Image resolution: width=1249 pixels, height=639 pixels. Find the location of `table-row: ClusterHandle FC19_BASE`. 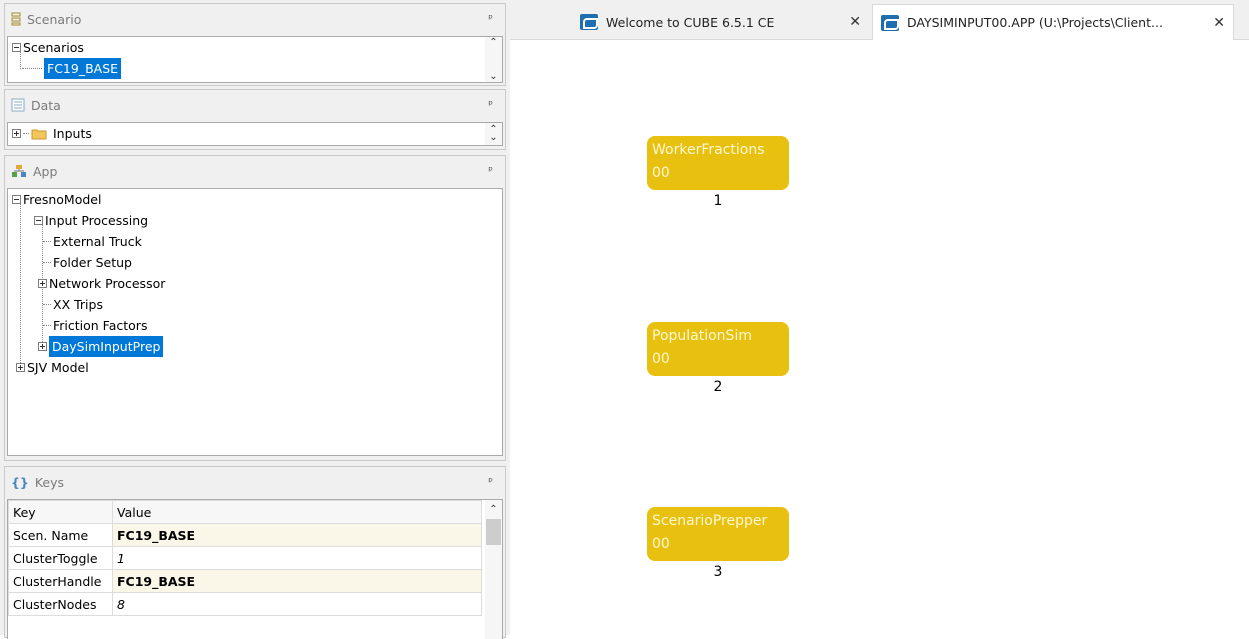

table-row: ClusterHandle FC19_BASE is located at coordinates (245, 581).